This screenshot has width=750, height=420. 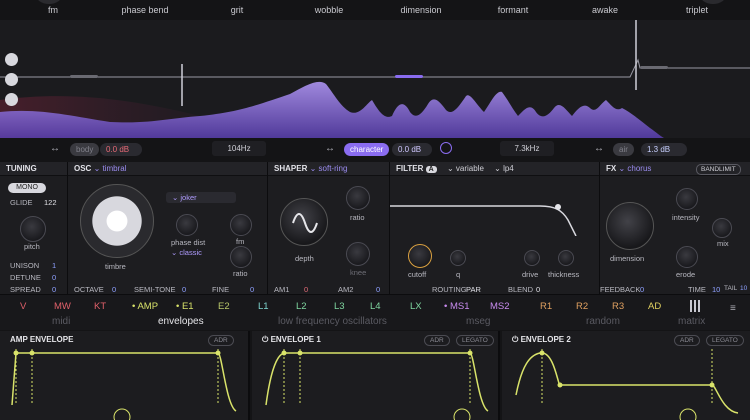 I want to click on time-value: 10, so click(x=716, y=289).